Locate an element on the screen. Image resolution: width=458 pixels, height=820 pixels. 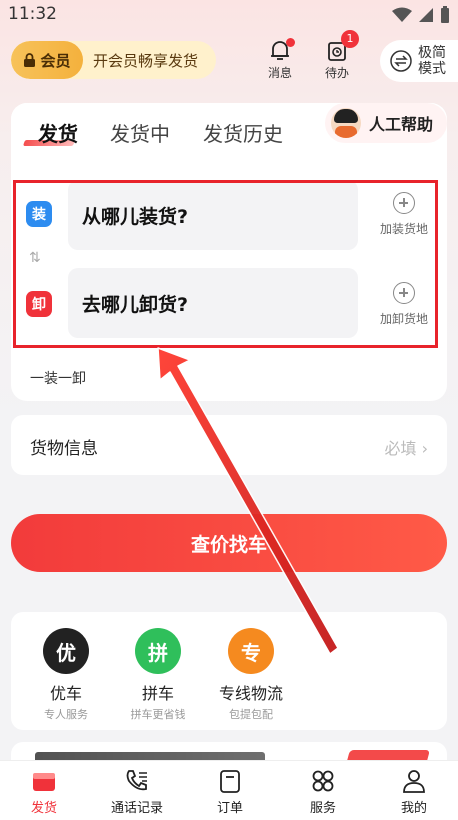
route-mode-selector: 一装一卸 is located at coordinates (58, 378).